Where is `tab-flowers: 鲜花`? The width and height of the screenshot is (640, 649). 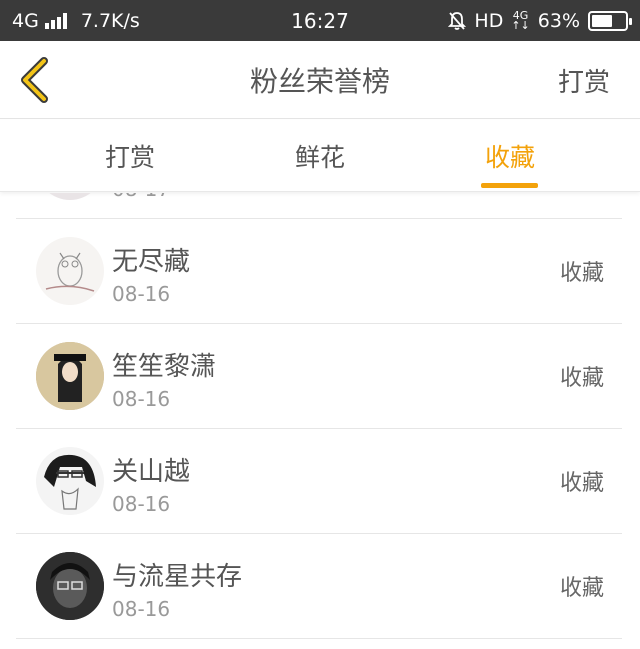
tab-flowers: 鲜花 is located at coordinates (320, 156).